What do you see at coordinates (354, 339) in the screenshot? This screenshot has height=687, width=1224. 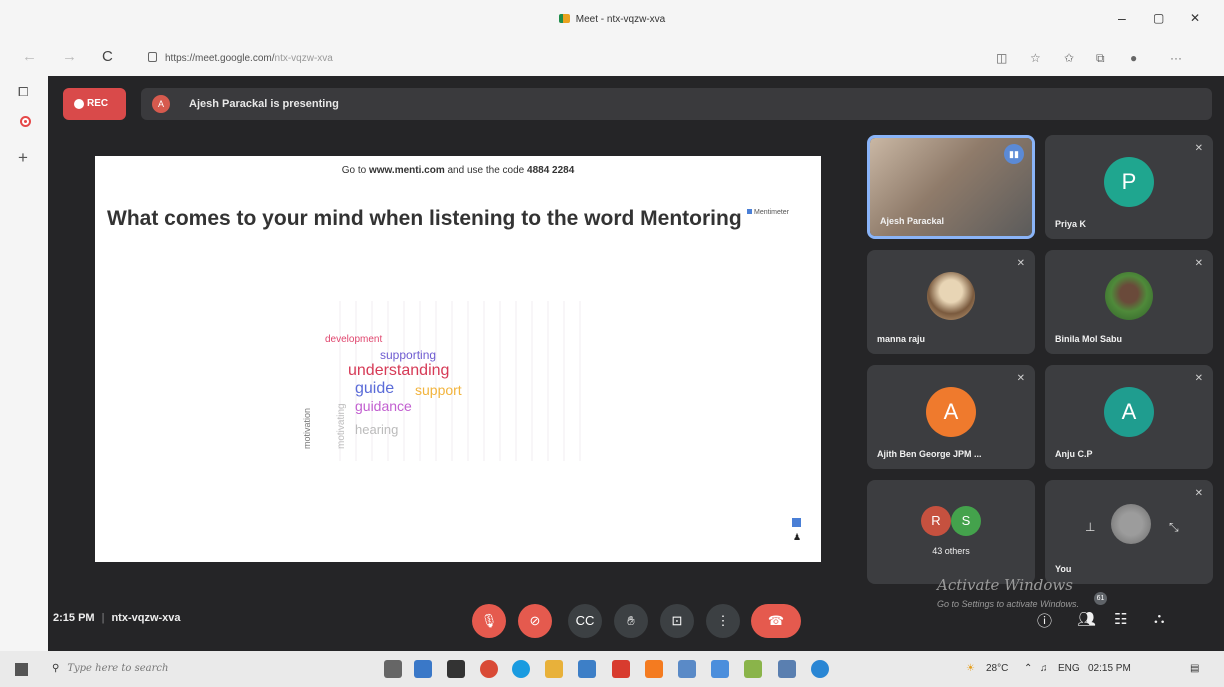 I see `cloud-word: development` at bounding box center [354, 339].